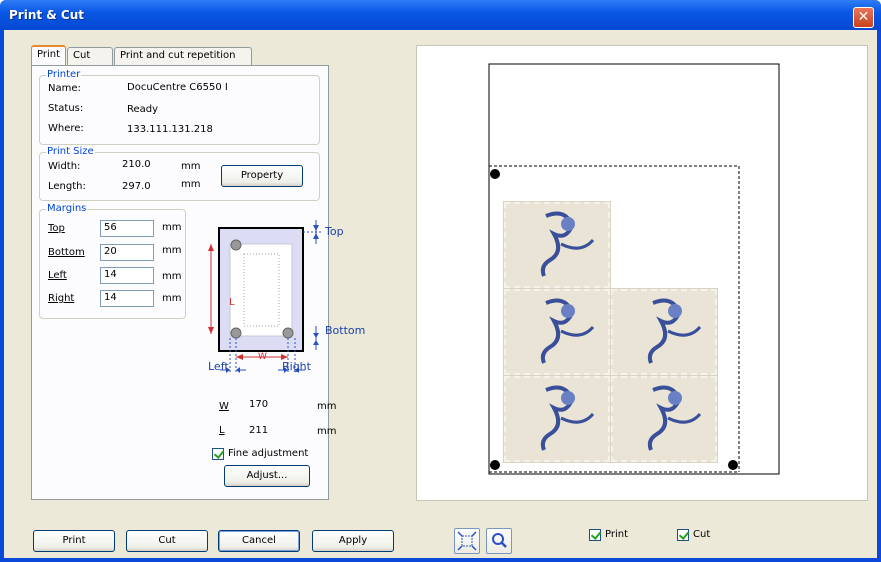 The image size is (881, 562). What do you see at coordinates (334, 231) in the screenshot?
I see `diagram-top-label: Top` at bounding box center [334, 231].